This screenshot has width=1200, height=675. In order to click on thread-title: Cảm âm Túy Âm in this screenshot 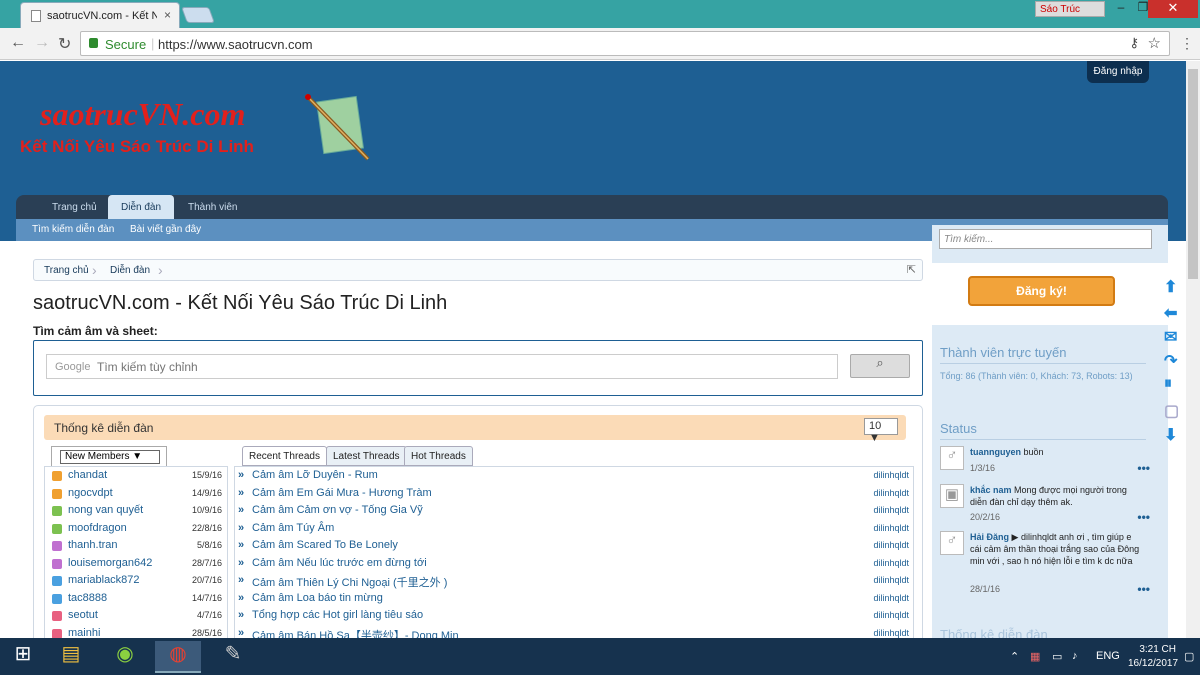, I will do `click(293, 528)`.